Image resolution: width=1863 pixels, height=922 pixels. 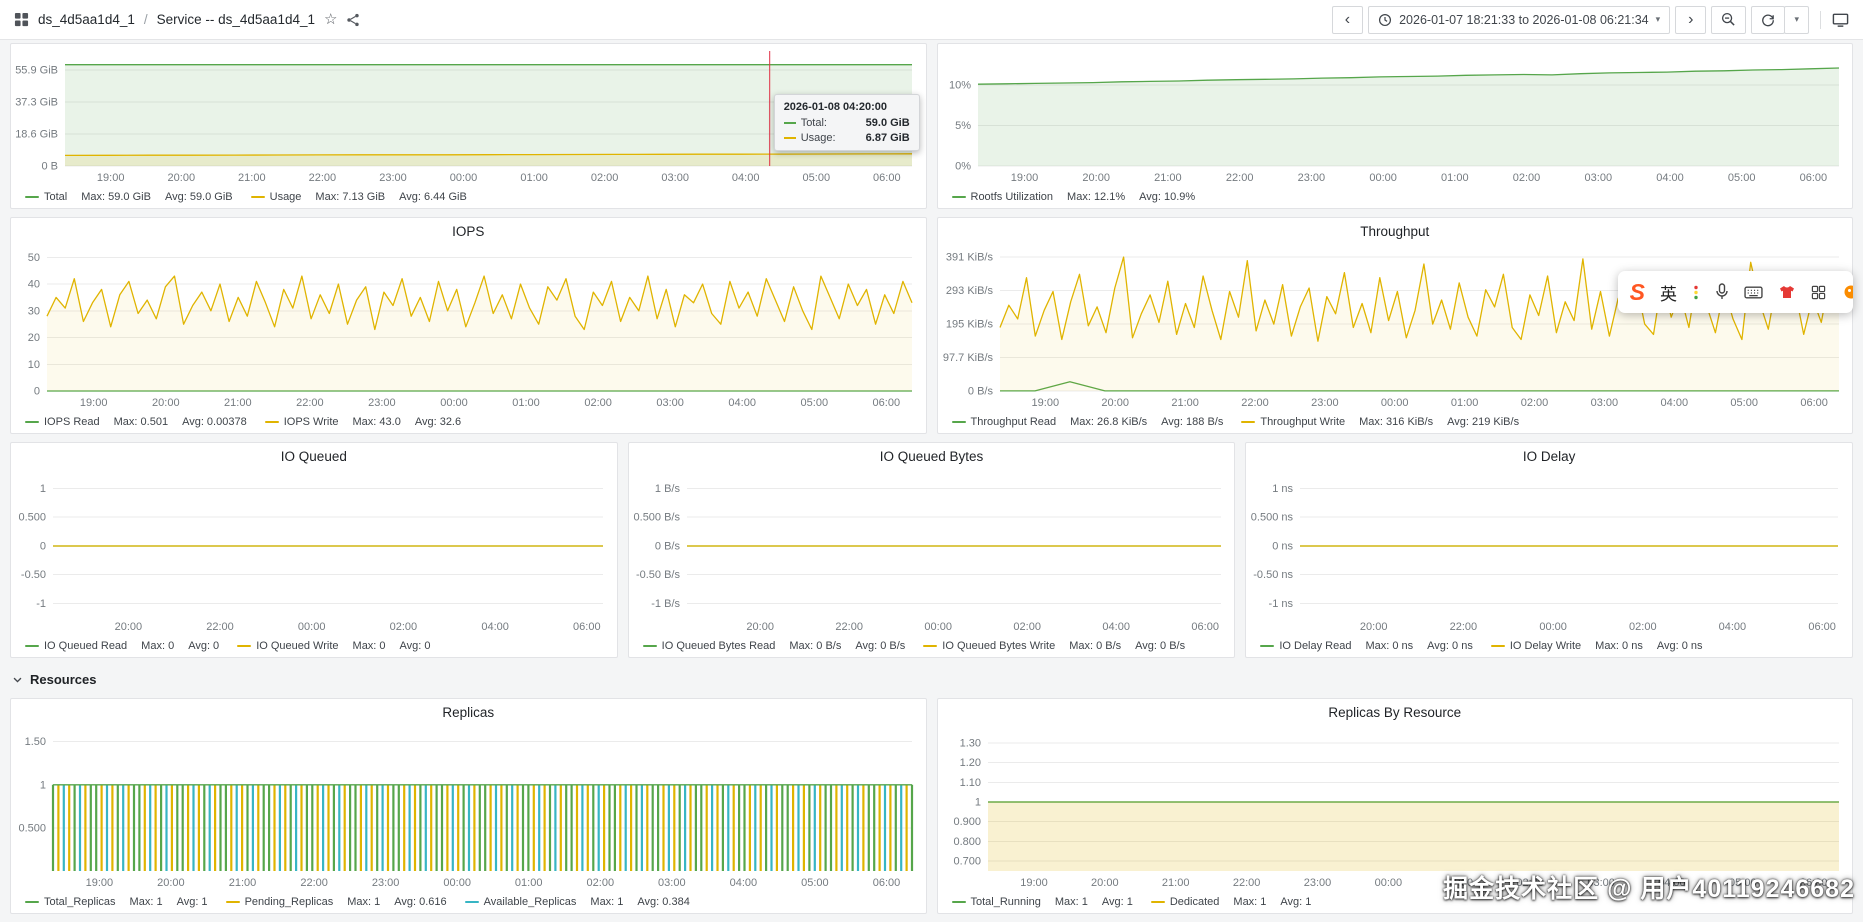 What do you see at coordinates (969, 783) in the screenshot?
I see `svg-text: 1.10` at bounding box center [969, 783].